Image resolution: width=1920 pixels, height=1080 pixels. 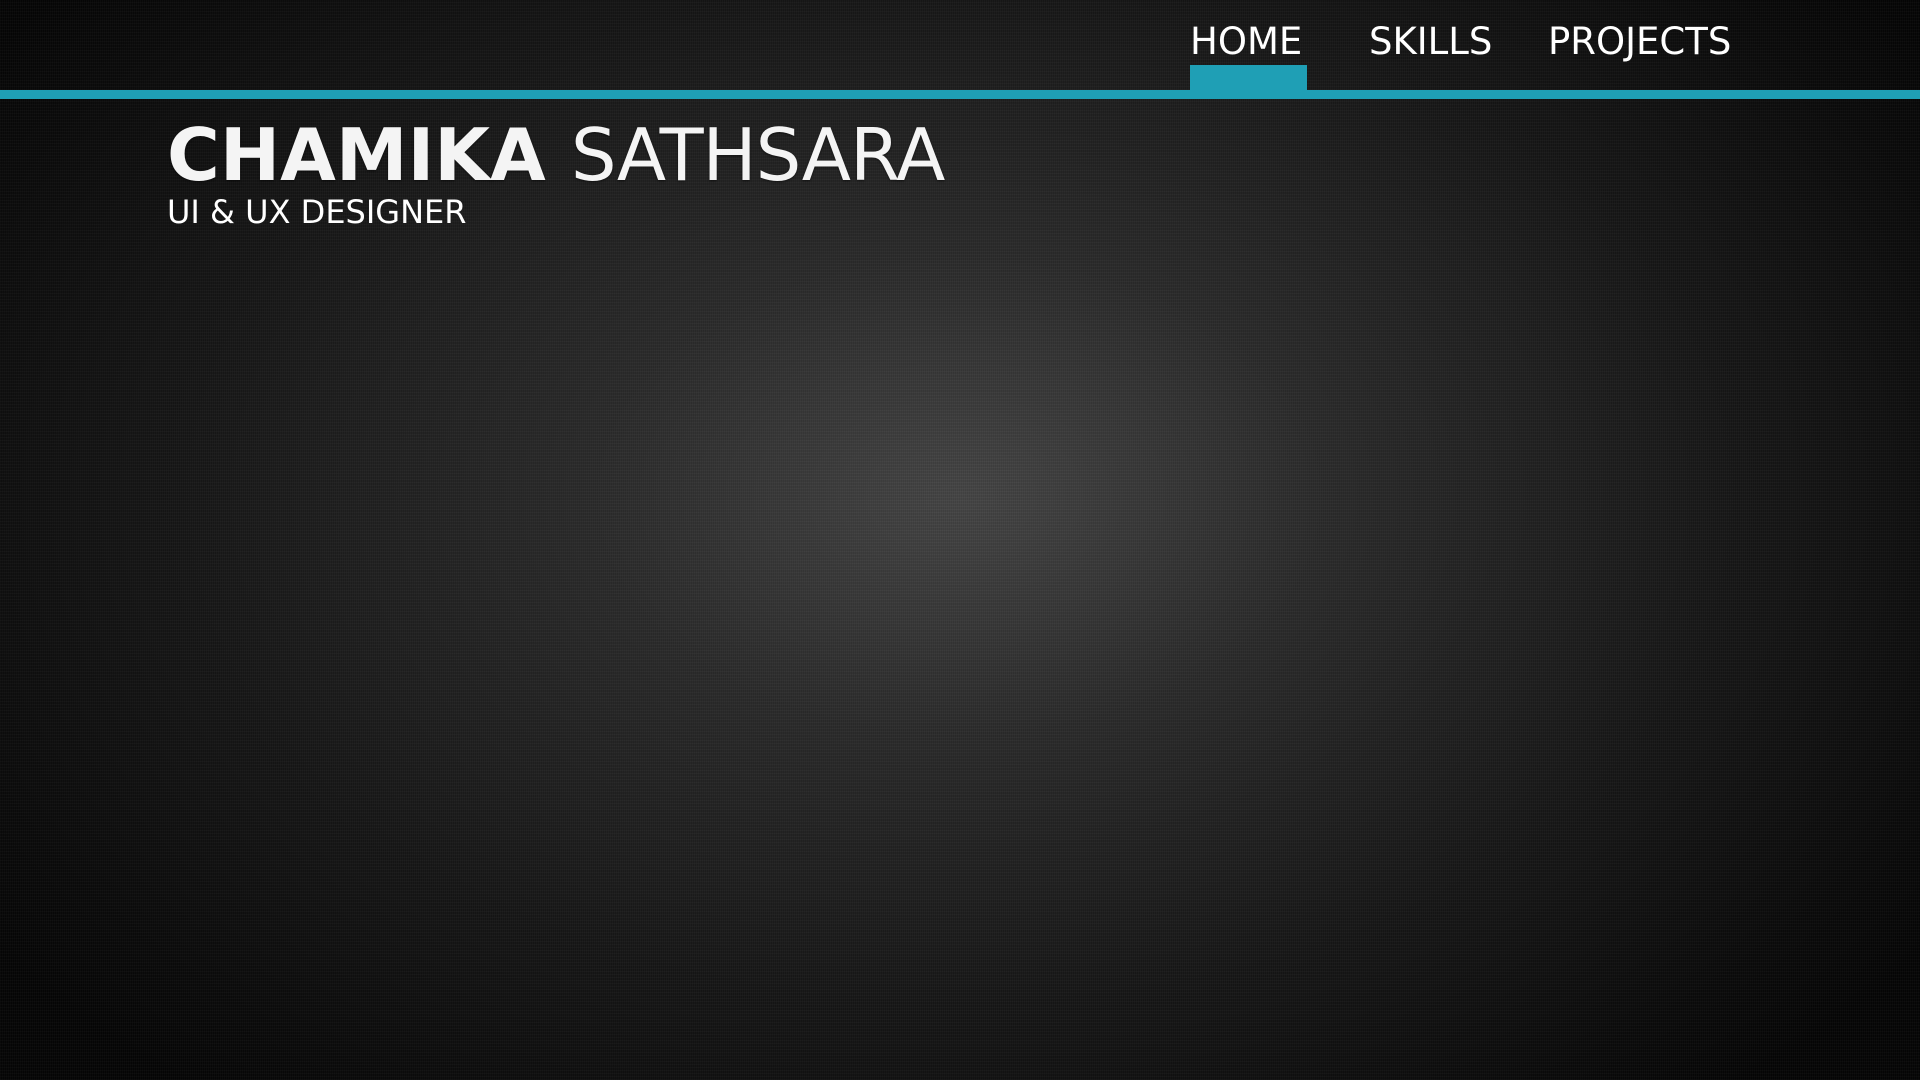 What do you see at coordinates (356, 155) in the screenshot?
I see `first-name: CHAMIKA` at bounding box center [356, 155].